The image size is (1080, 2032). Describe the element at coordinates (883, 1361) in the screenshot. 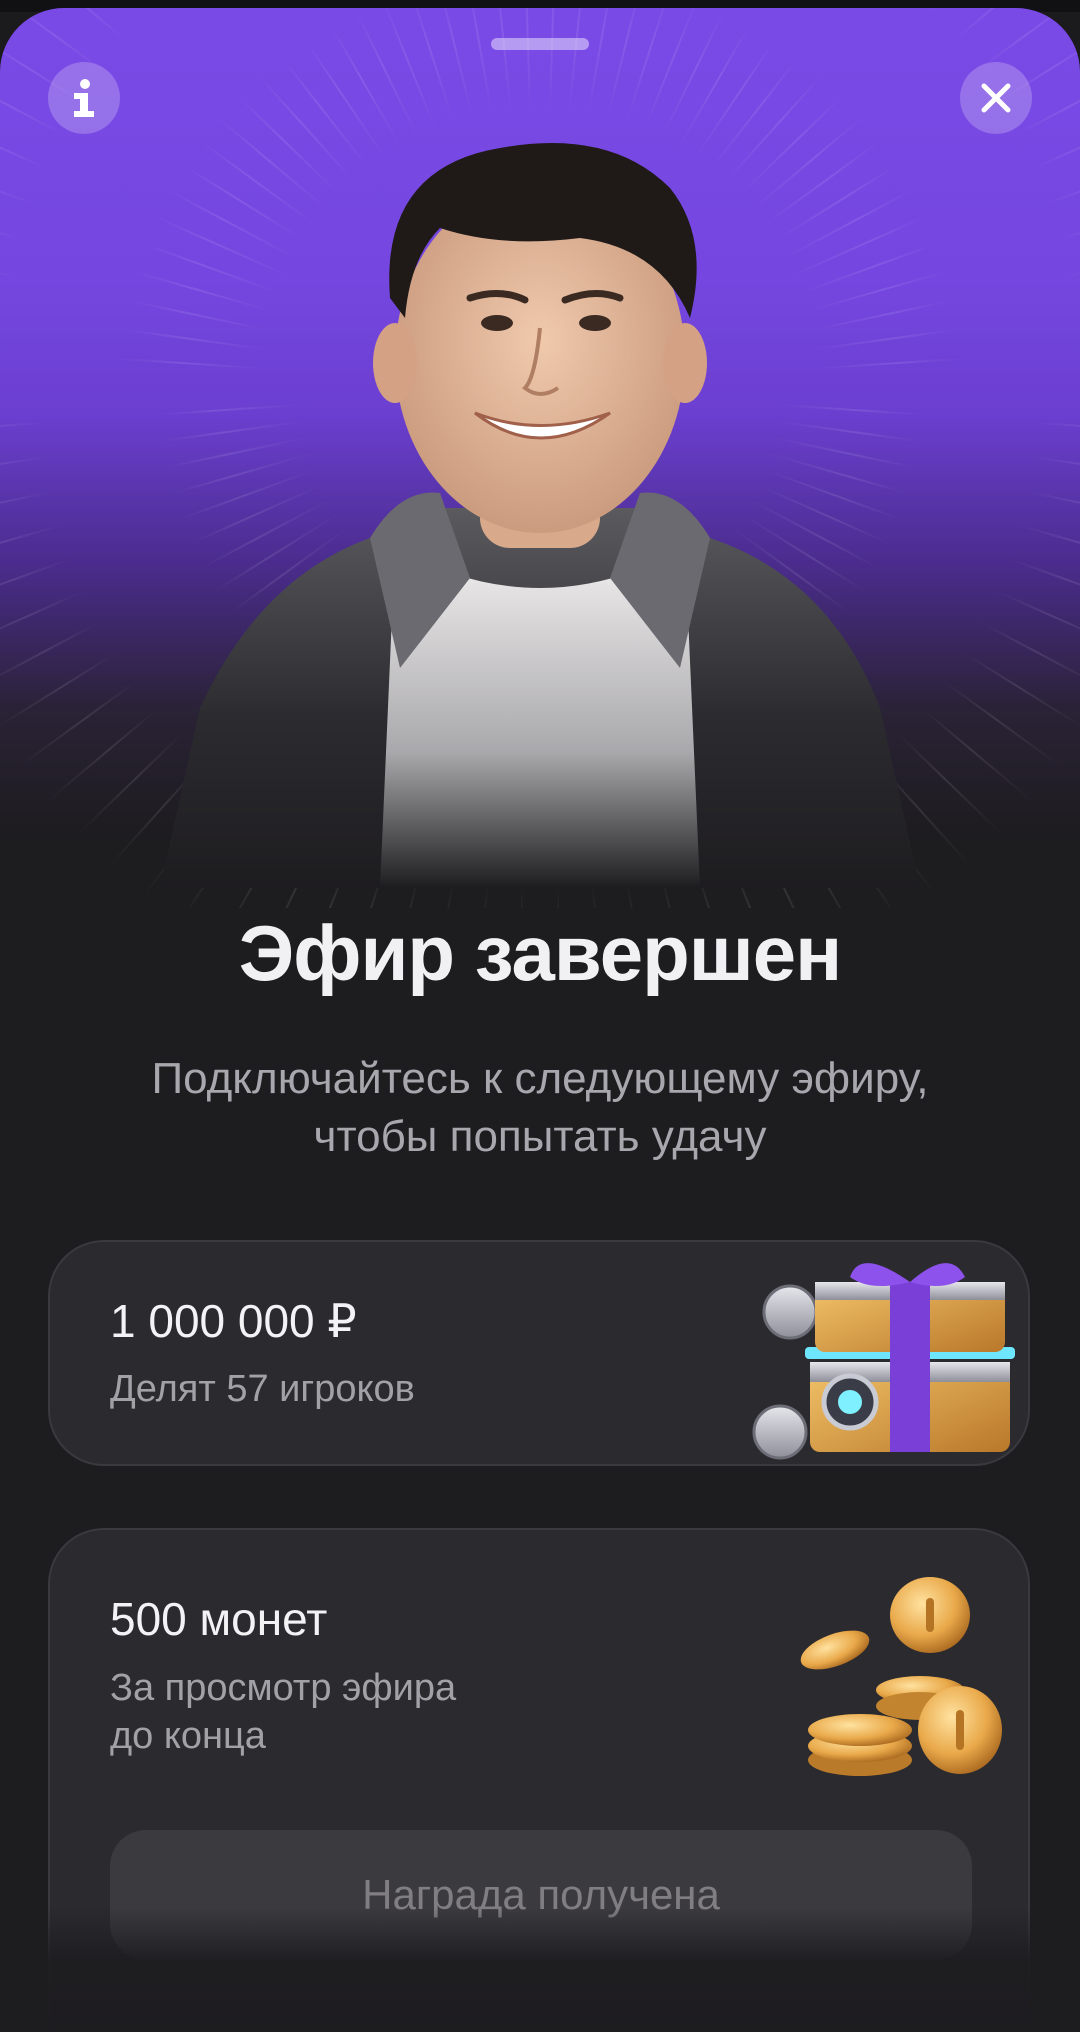

I see `gift-chest-icon` at that location.